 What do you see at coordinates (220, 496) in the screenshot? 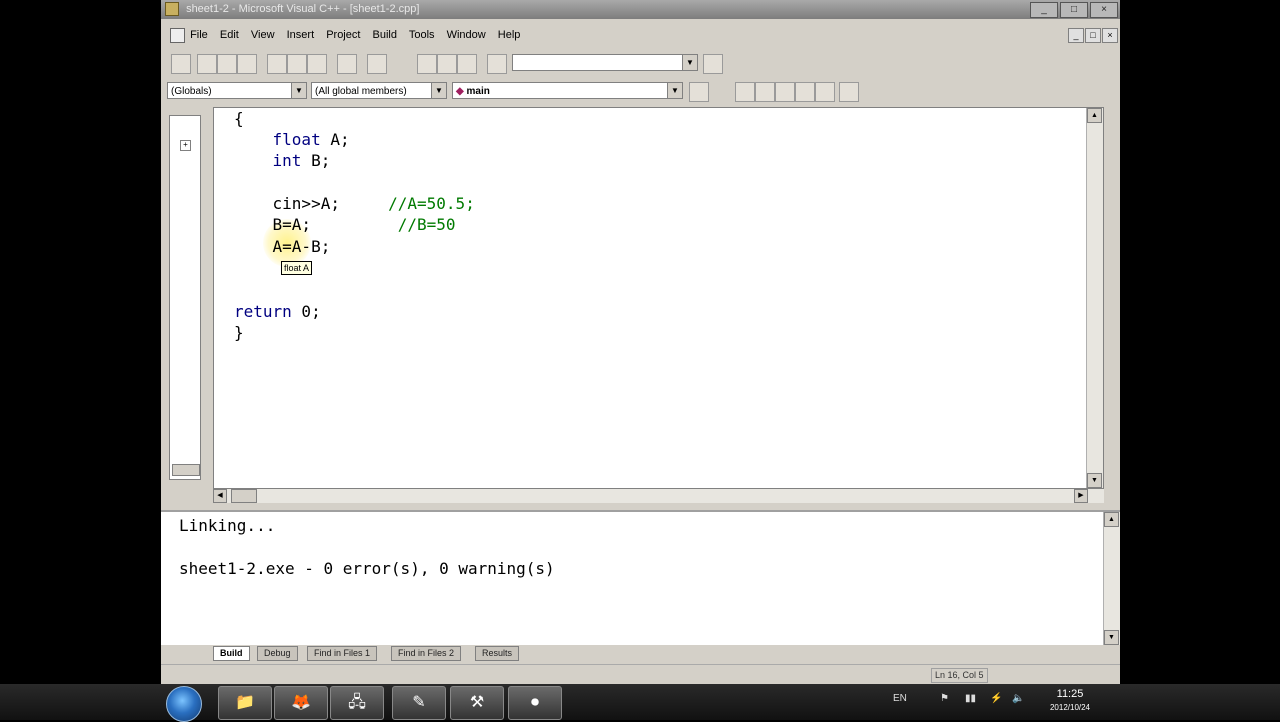
I see `scroll-left-icon: ◀` at bounding box center [220, 496].